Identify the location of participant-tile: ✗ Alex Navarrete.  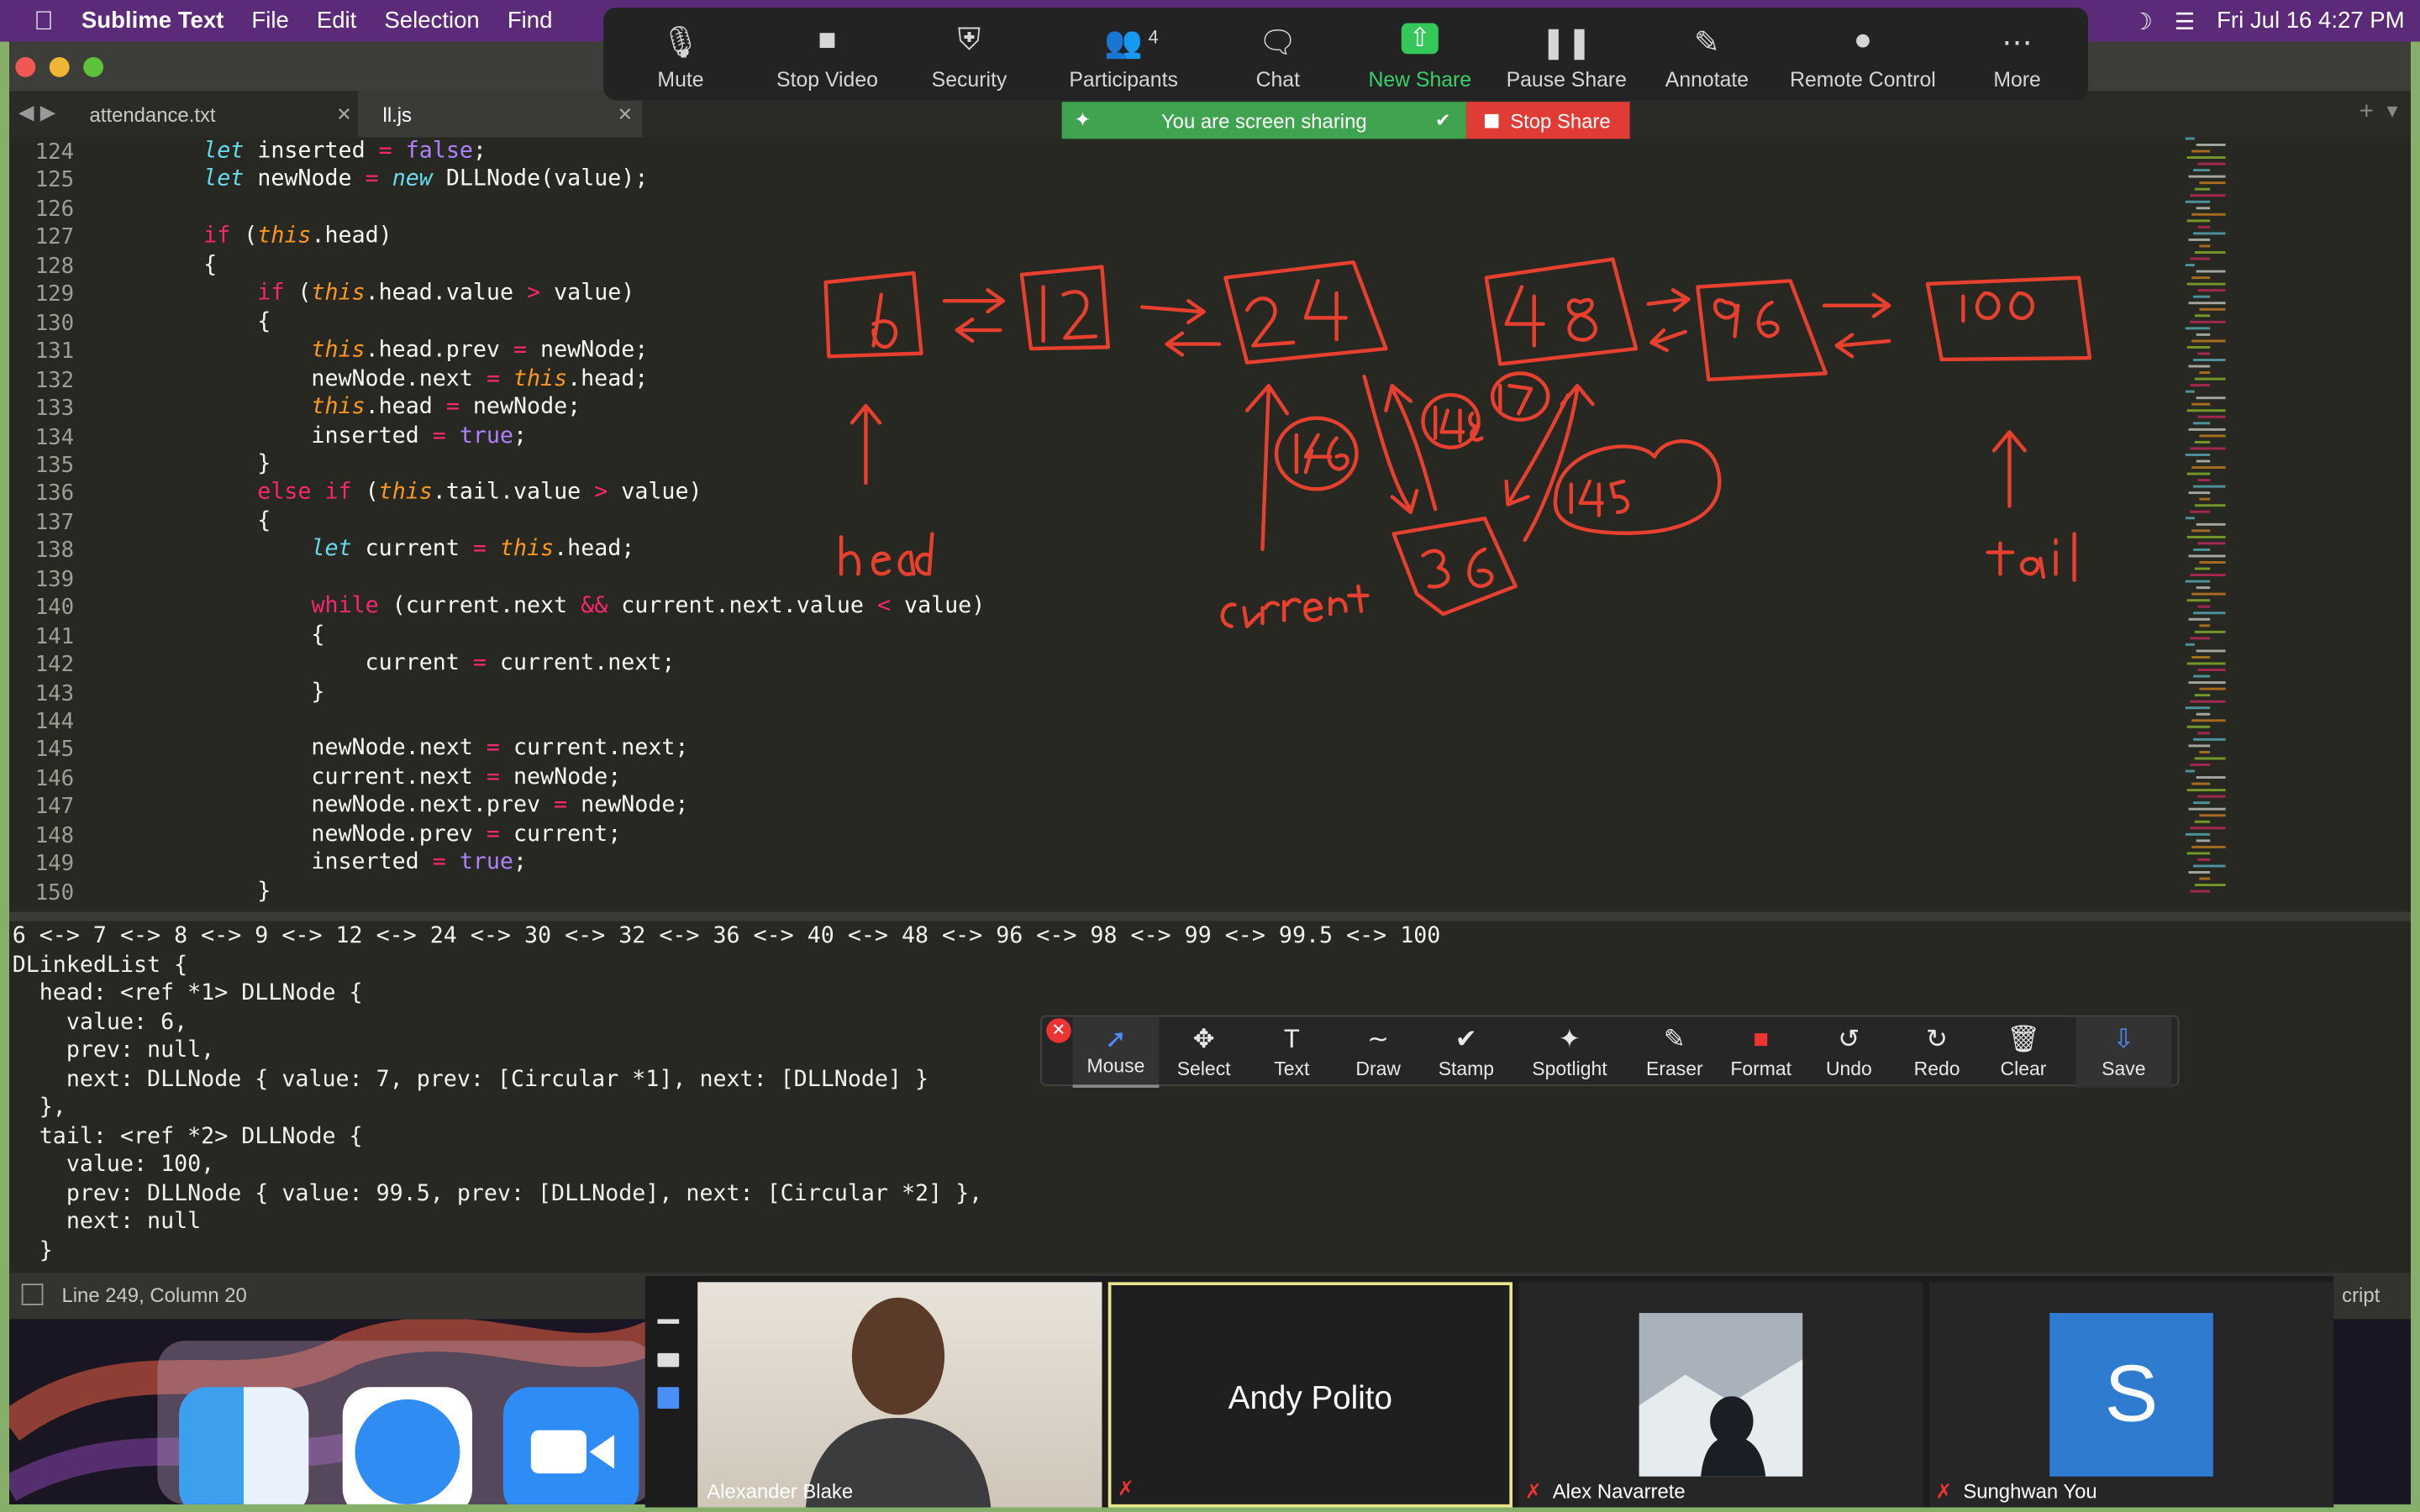
(1720, 1395).